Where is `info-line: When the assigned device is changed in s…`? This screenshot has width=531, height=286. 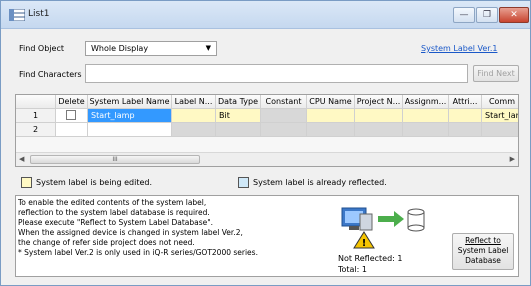
info-line: When the assigned device is changed in s… is located at coordinates (130, 232).